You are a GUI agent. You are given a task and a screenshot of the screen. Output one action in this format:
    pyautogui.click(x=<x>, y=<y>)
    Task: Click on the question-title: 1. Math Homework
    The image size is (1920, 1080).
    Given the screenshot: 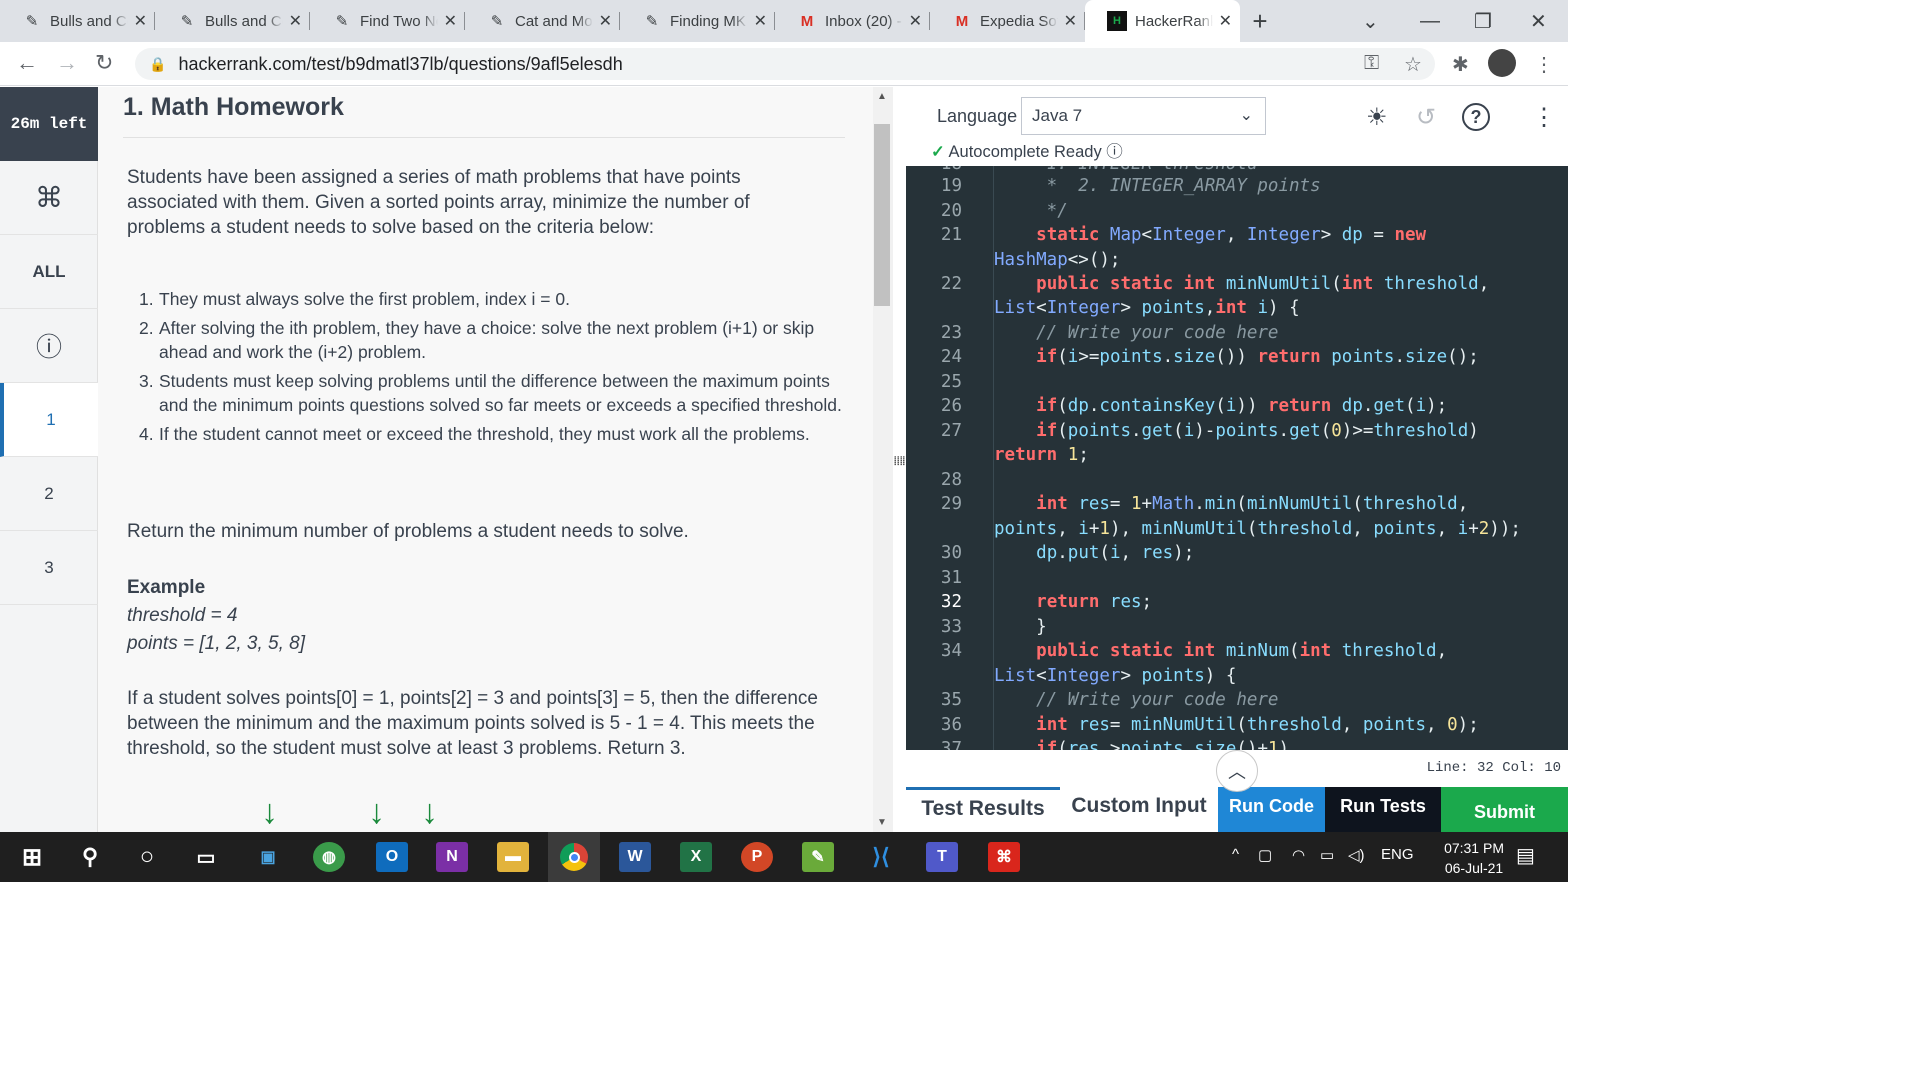 What is the action you would take?
    pyautogui.click(x=233, y=107)
    